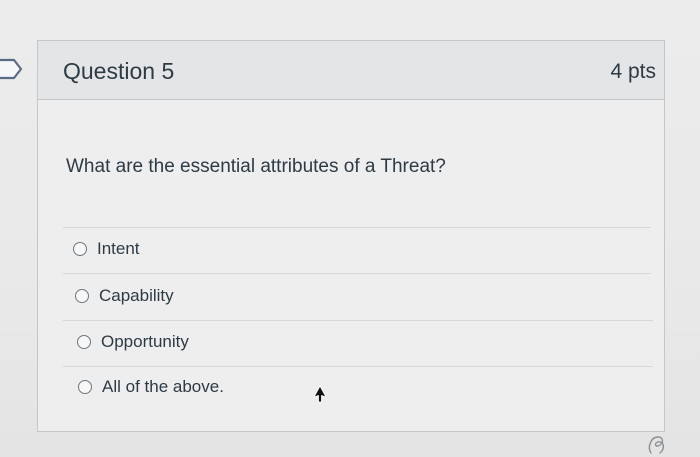 The height and width of the screenshot is (457, 700). I want to click on answer-option-capability: Capability, so click(124, 296).